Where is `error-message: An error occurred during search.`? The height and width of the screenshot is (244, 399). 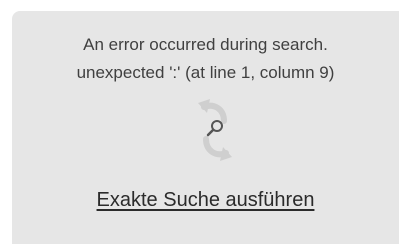
error-message: An error occurred during search. is located at coordinates (205, 44).